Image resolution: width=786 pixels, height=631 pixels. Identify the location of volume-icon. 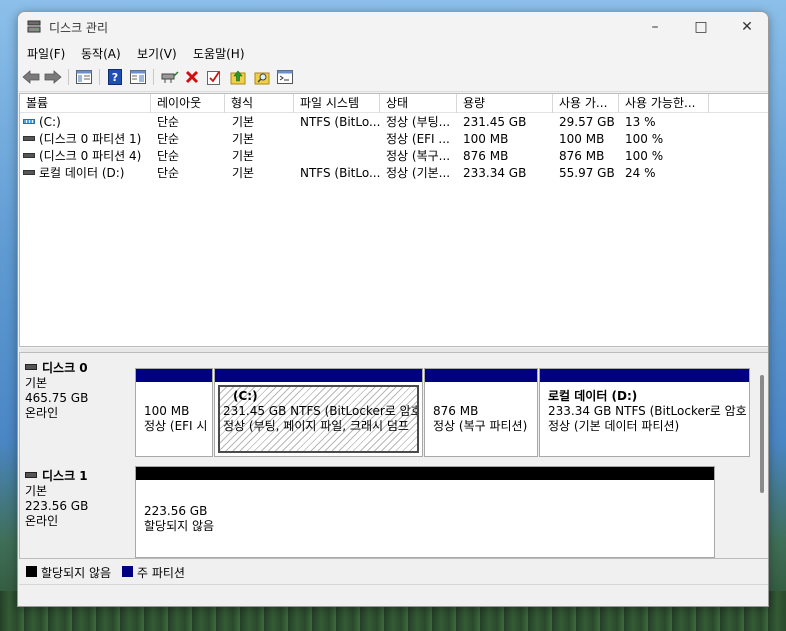
(29, 155).